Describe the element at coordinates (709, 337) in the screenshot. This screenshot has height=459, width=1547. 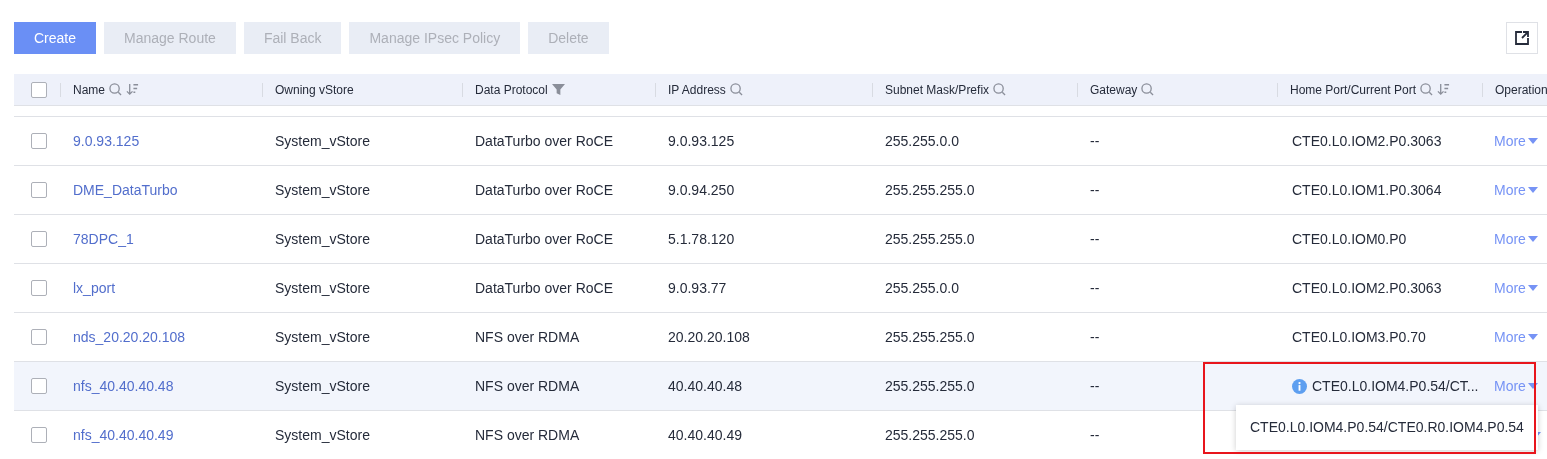
I see `table-cell-text: 20.20.20.108` at that location.